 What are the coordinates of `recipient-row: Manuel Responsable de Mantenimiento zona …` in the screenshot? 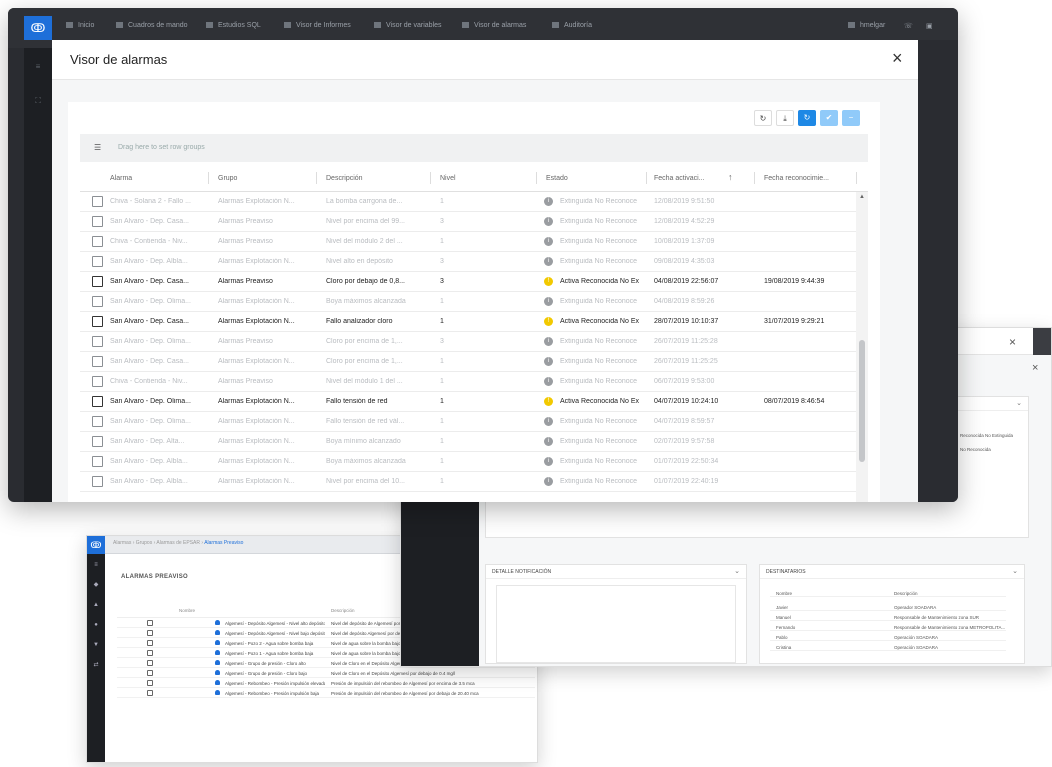 It's located at (888, 617).